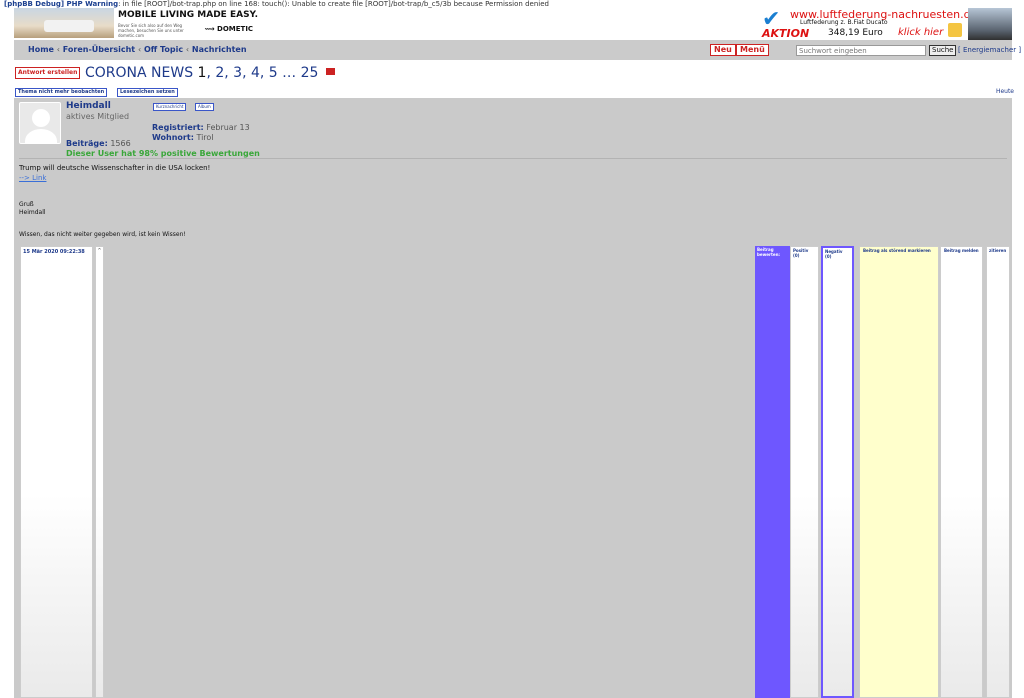 The height and width of the screenshot is (698, 1024). I want to click on rate-post-label: Beitrag bewerten:, so click(772, 472).